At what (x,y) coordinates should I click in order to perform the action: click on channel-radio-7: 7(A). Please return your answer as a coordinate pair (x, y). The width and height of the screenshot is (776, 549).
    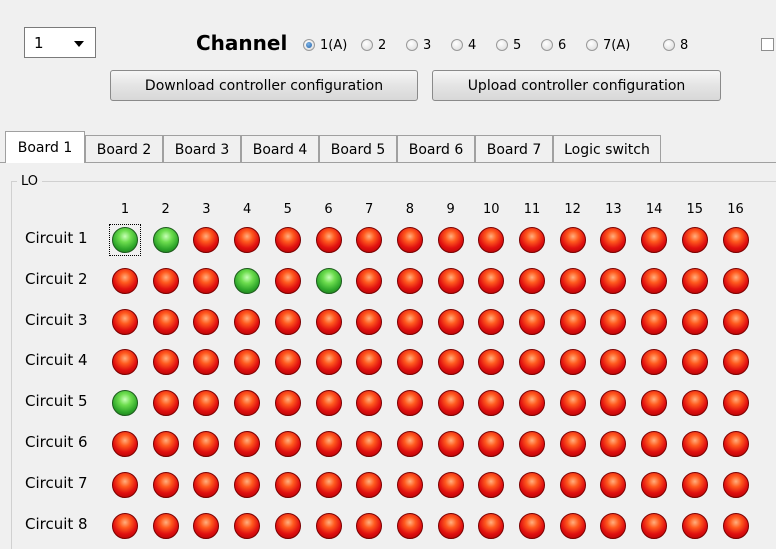
    Looking at the image, I should click on (608, 45).